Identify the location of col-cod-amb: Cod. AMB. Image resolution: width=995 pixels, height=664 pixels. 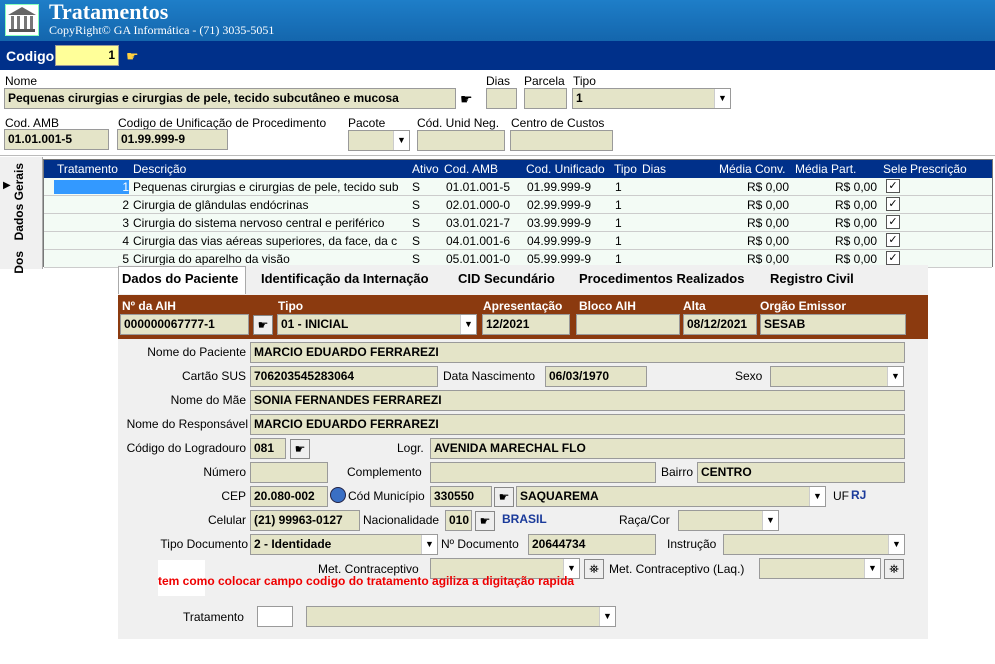
(471, 169).